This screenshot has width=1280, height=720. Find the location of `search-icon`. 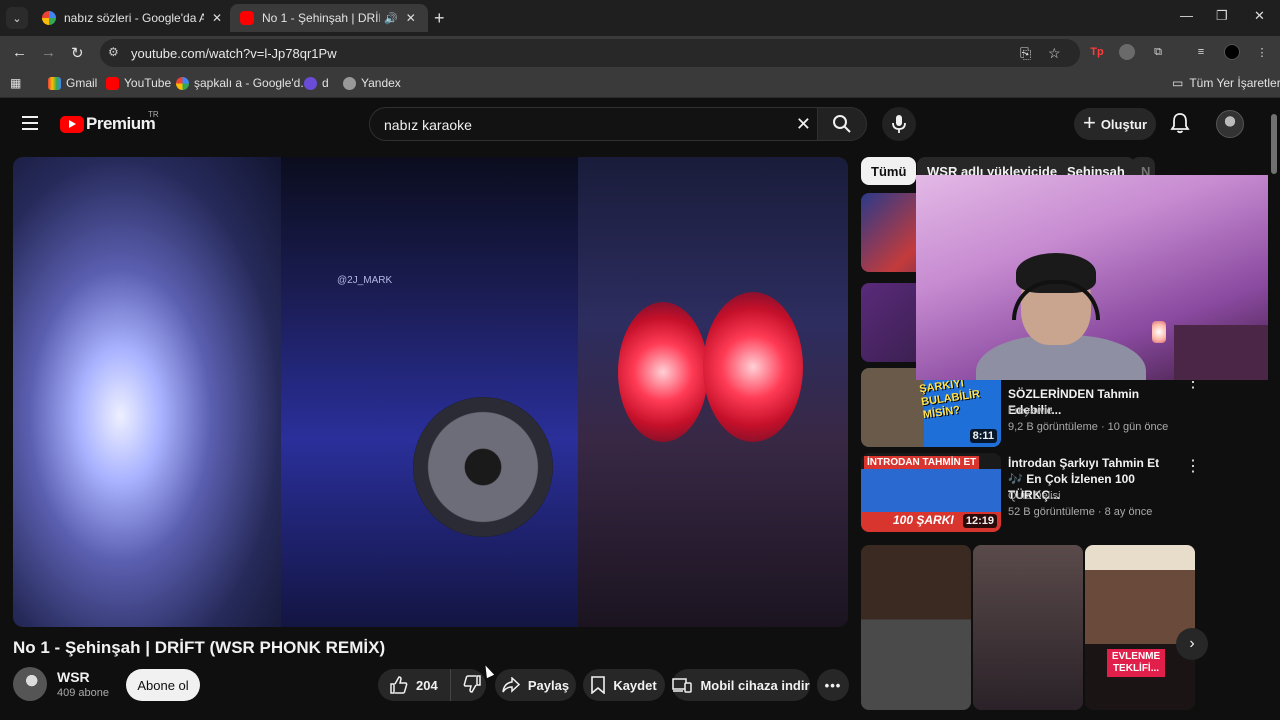

search-icon is located at coordinates (842, 124).